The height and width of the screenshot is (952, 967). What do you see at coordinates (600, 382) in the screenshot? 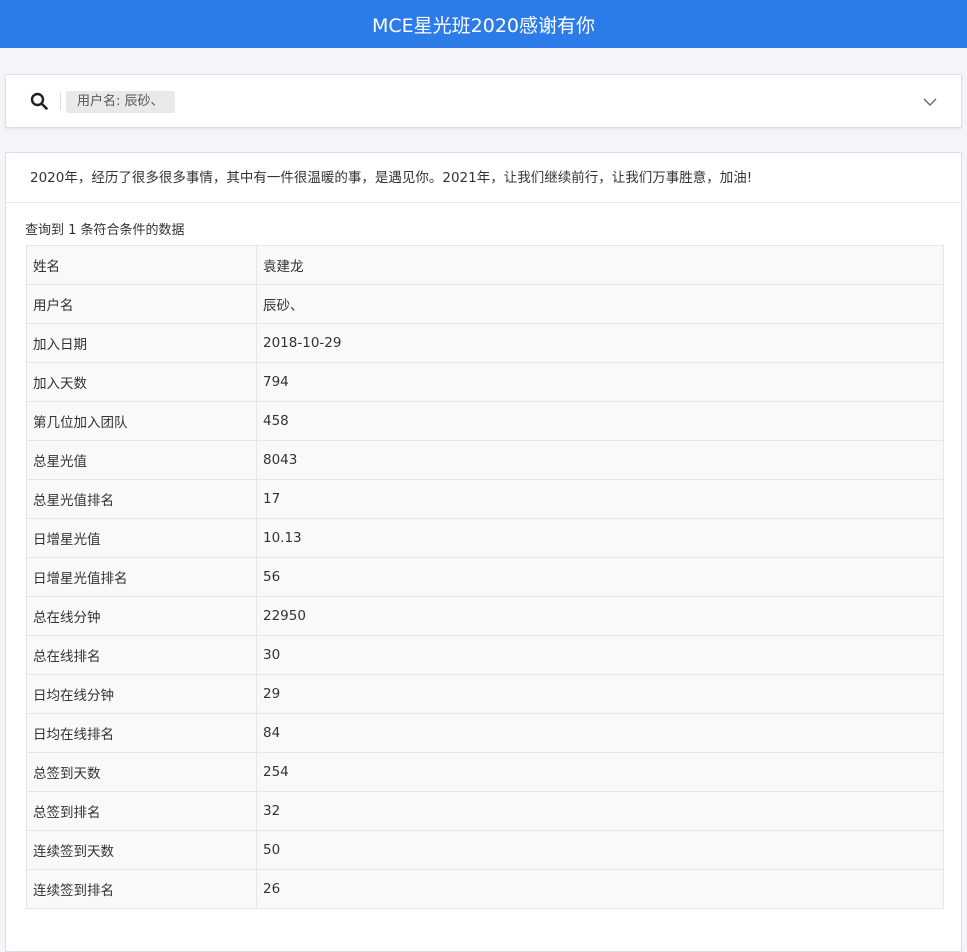
I see `row-value: 794` at bounding box center [600, 382].